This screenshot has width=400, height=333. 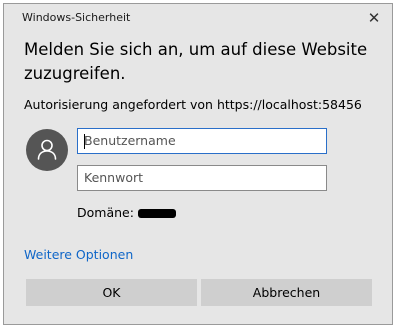 What do you see at coordinates (198, 17) in the screenshot?
I see `titlebar: Windows-Sicherheit ✕` at bounding box center [198, 17].